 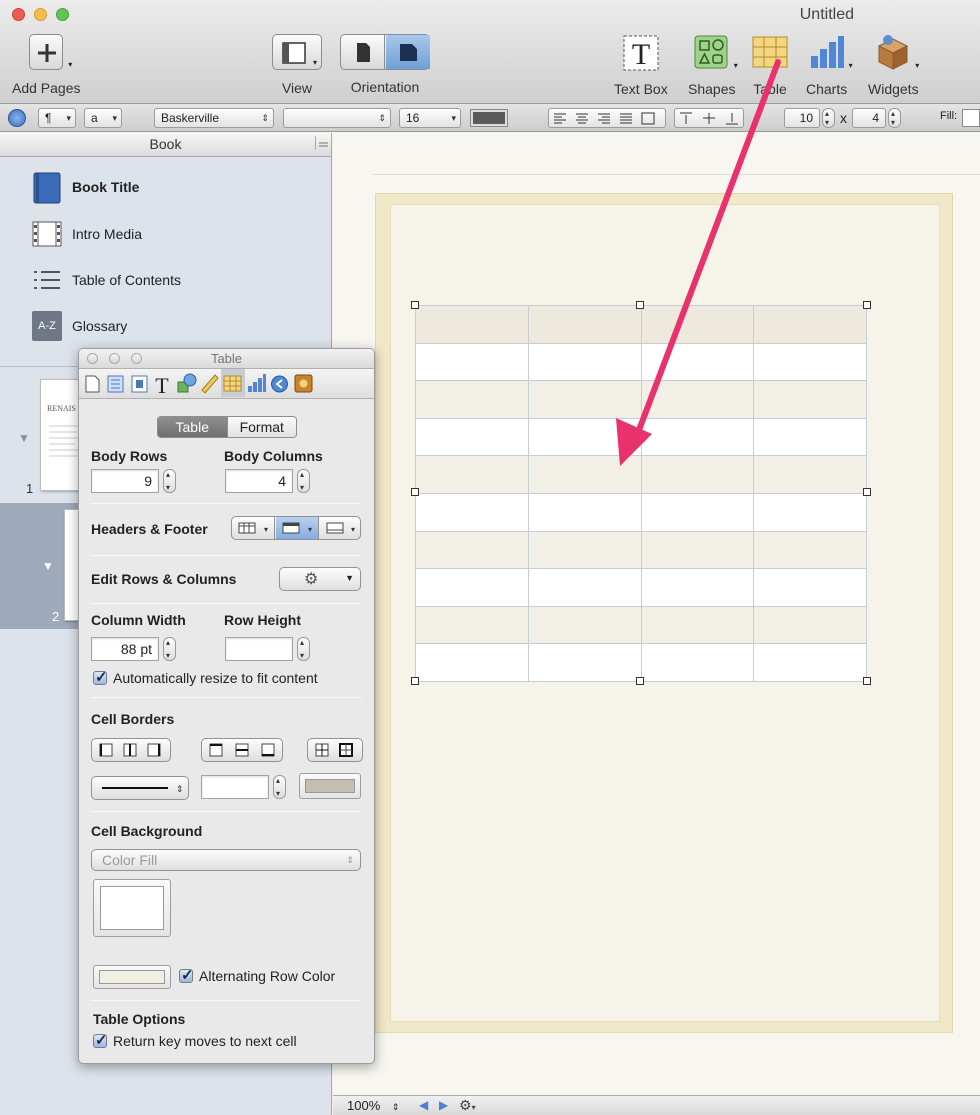 I want to click on column-width-field: 88 pt, so click(x=125, y=649).